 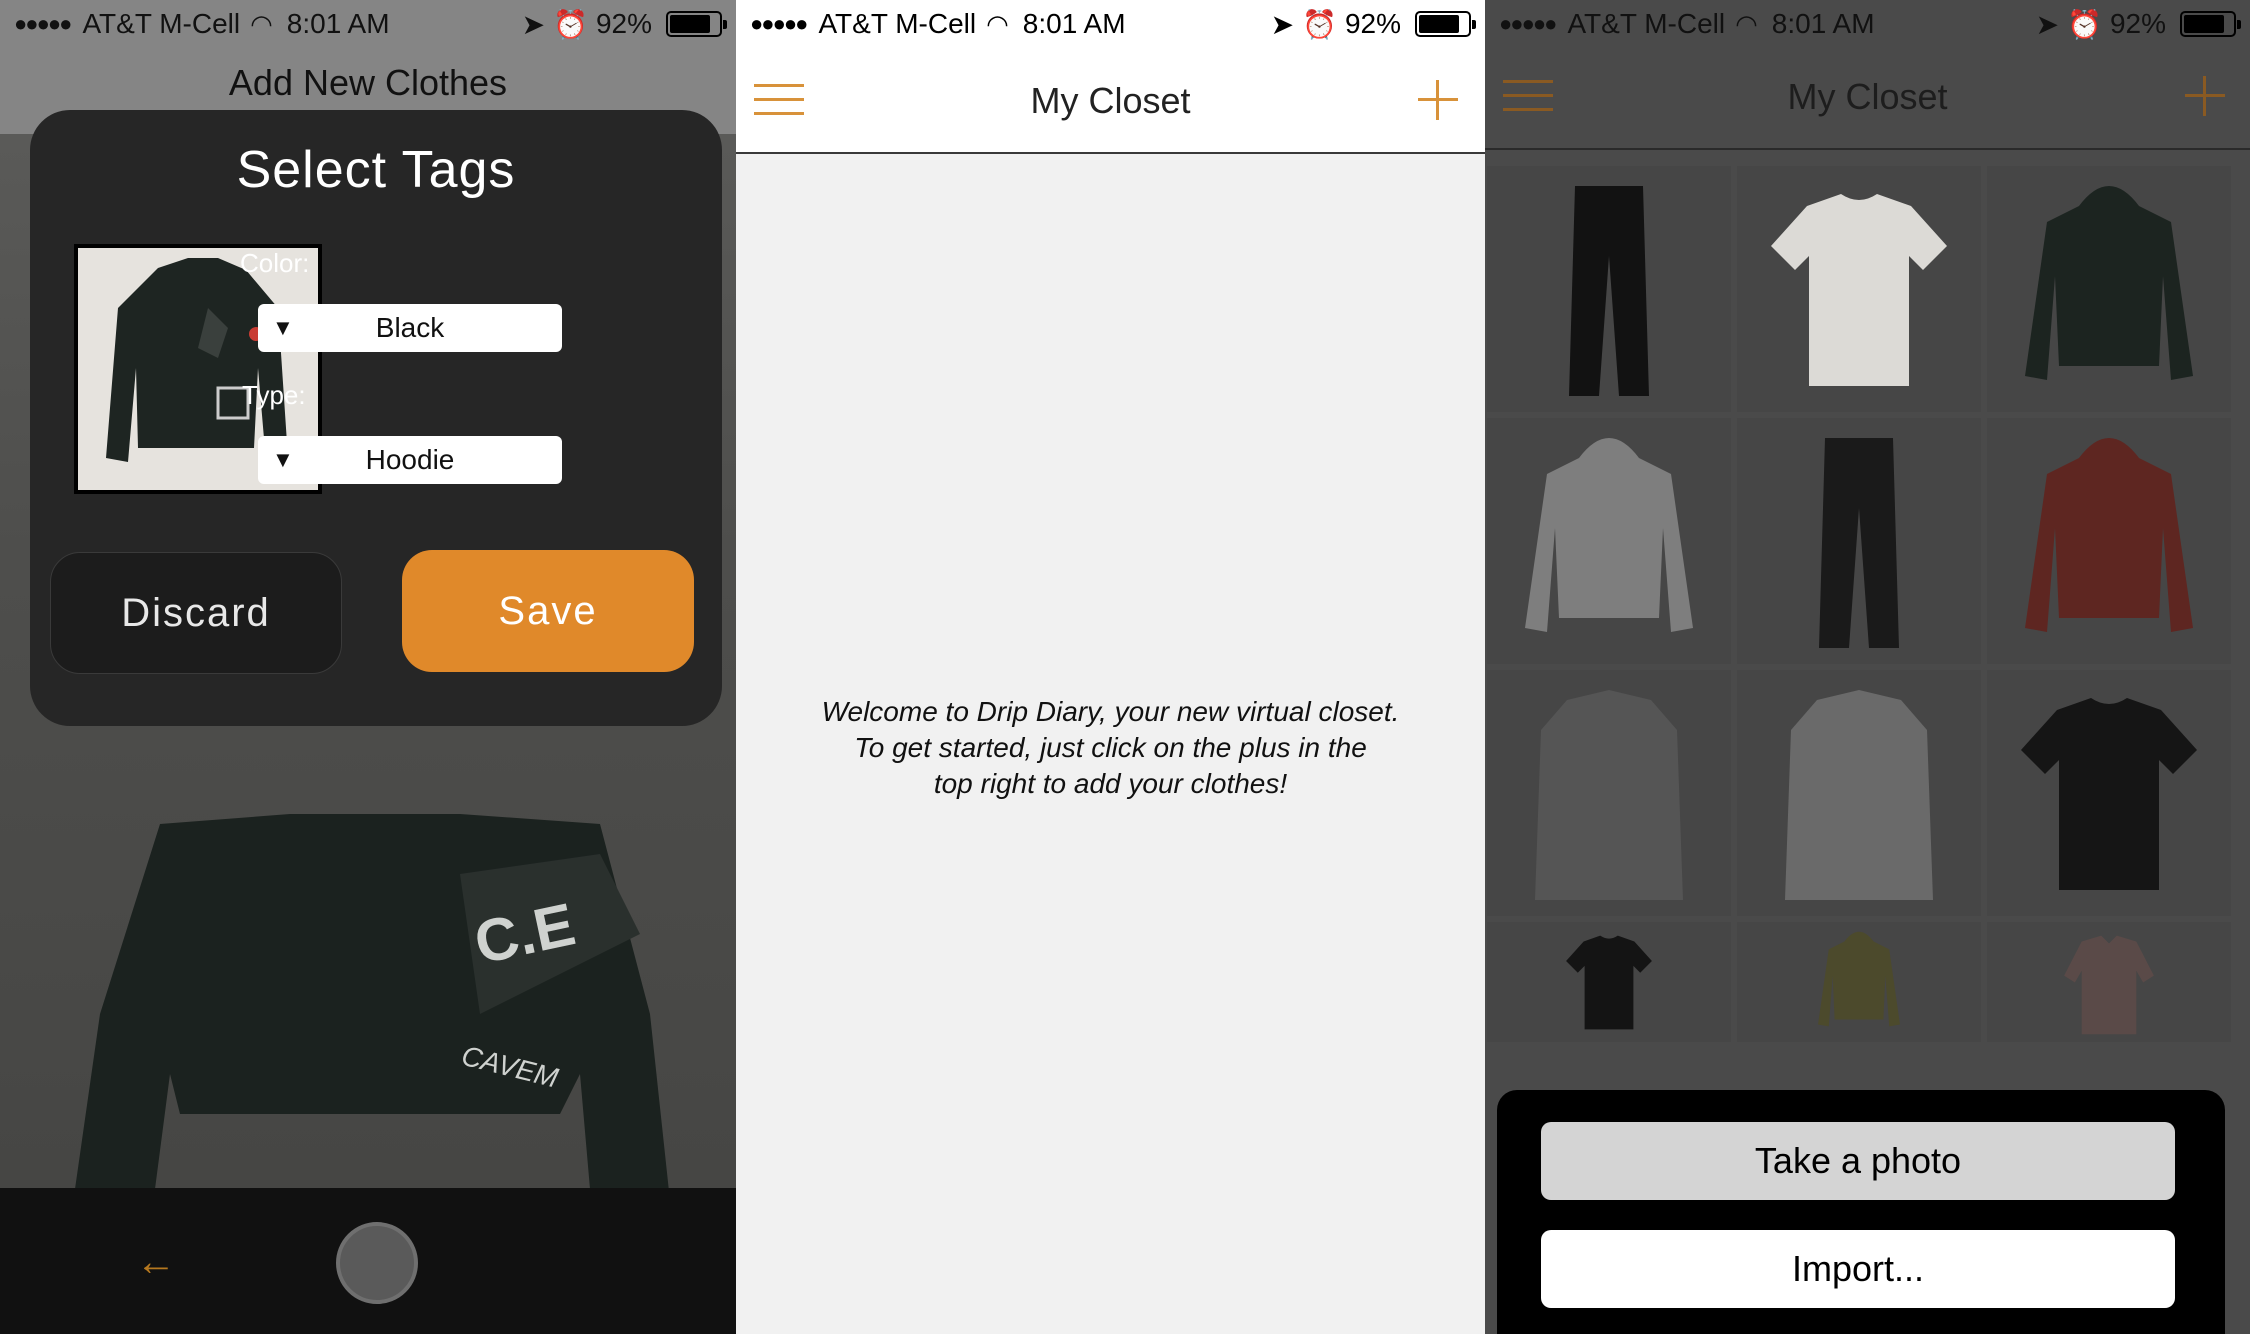 What do you see at coordinates (274, 395) in the screenshot?
I see `type-label: Type:` at bounding box center [274, 395].